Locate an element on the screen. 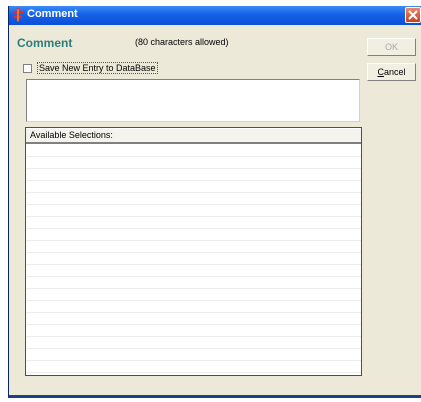 This screenshot has height=402, width=421. save-entry-label: Save New Entry to DataBase is located at coordinates (97, 68).